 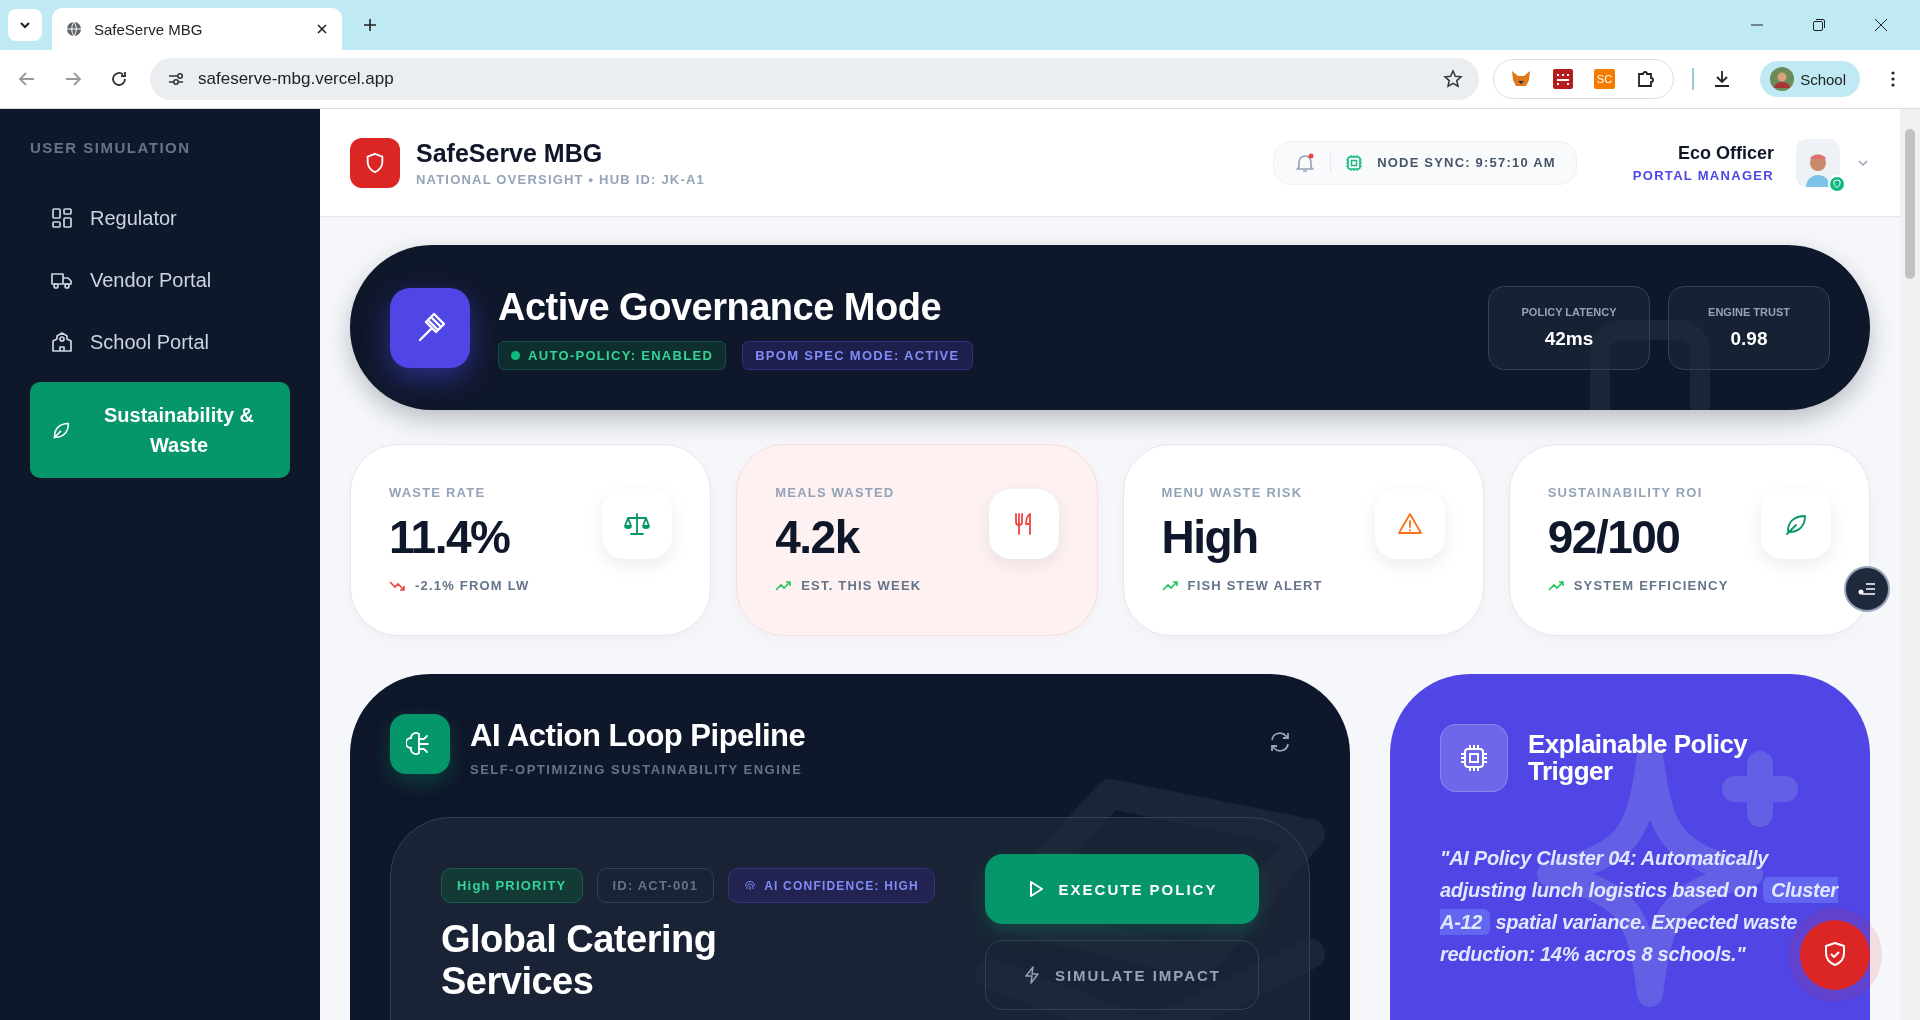 What do you see at coordinates (1638, 758) in the screenshot?
I see `panel-title: Explainable Policy Trigger` at bounding box center [1638, 758].